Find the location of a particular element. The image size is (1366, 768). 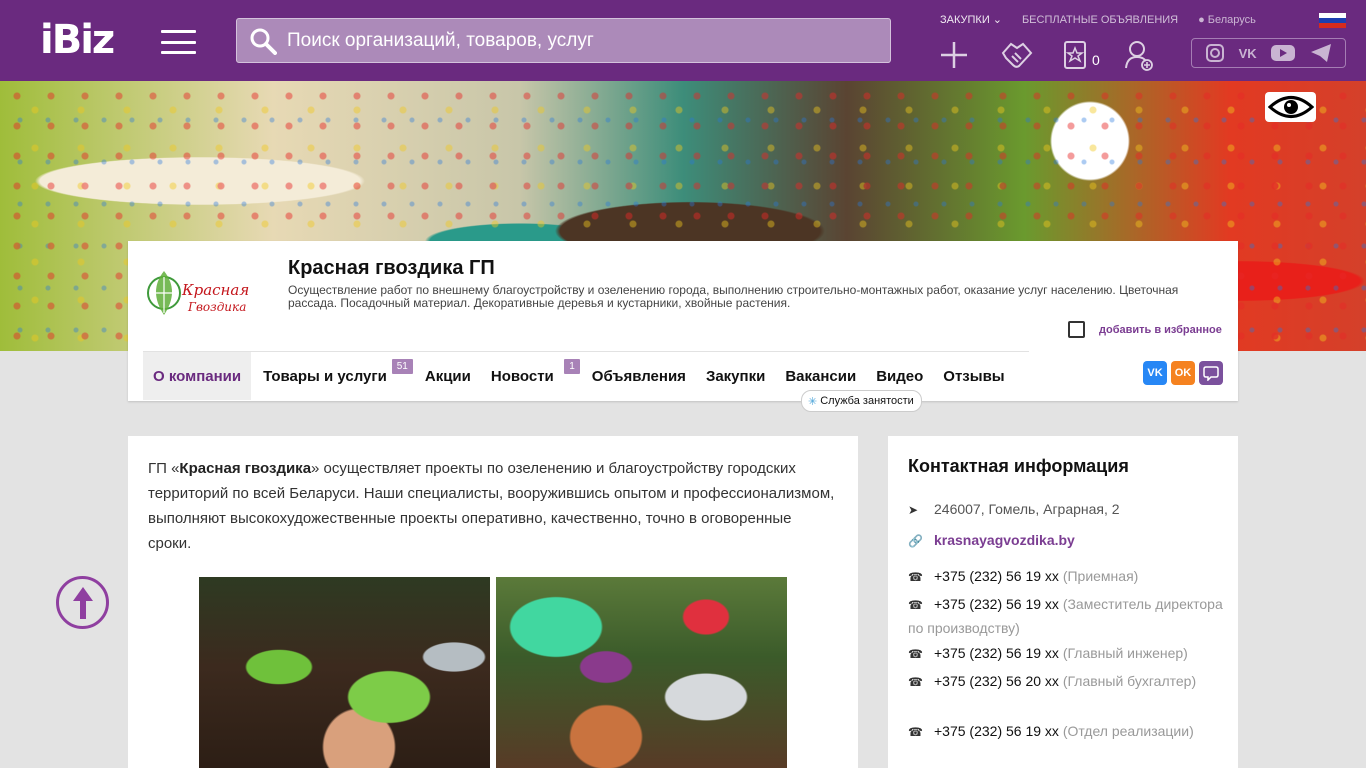

vk-share-icon: VK is located at coordinates (1155, 373).